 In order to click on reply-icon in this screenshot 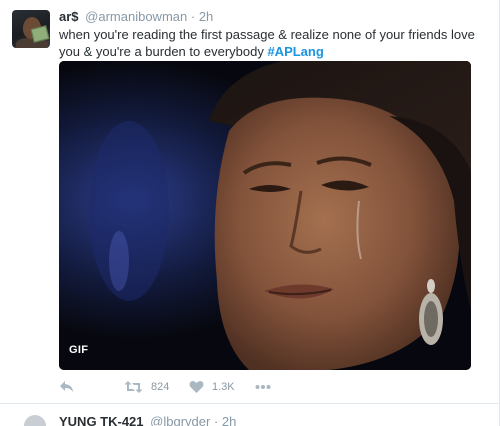, I will do `click(66, 386)`.